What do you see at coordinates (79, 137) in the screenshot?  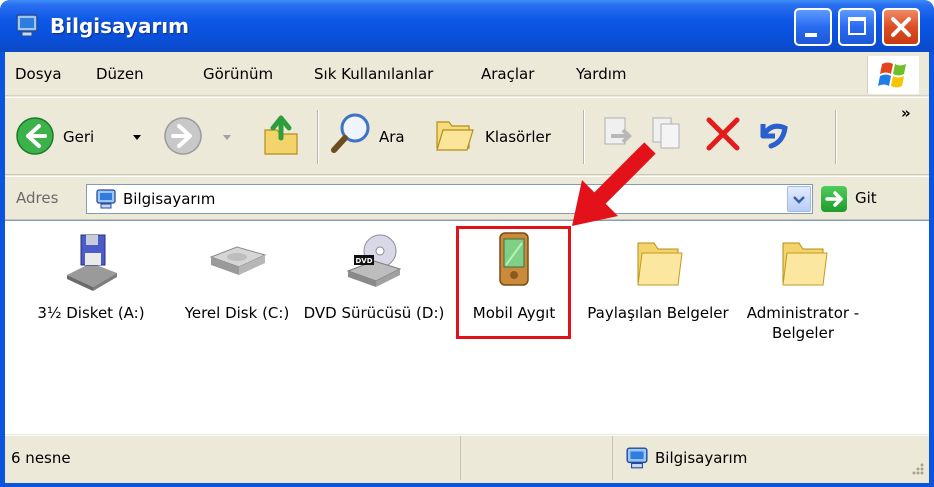 I see `back-label: Geri` at bounding box center [79, 137].